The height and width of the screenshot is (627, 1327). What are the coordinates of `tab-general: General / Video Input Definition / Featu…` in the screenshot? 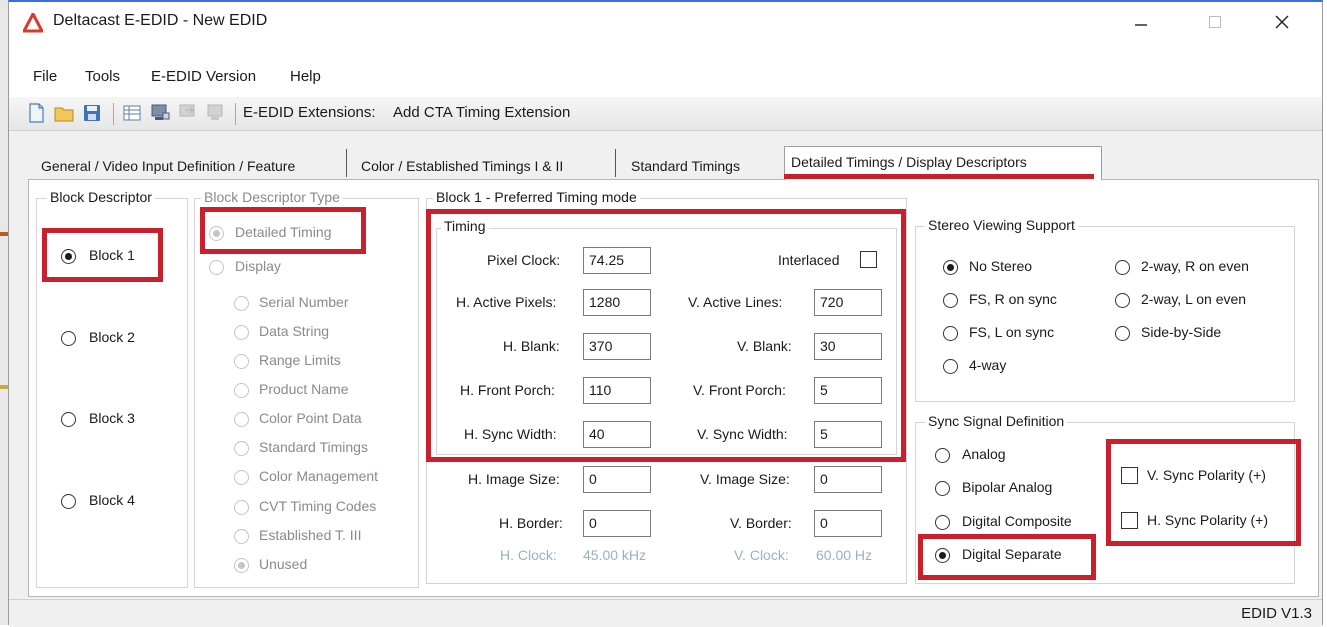 It's located at (168, 166).